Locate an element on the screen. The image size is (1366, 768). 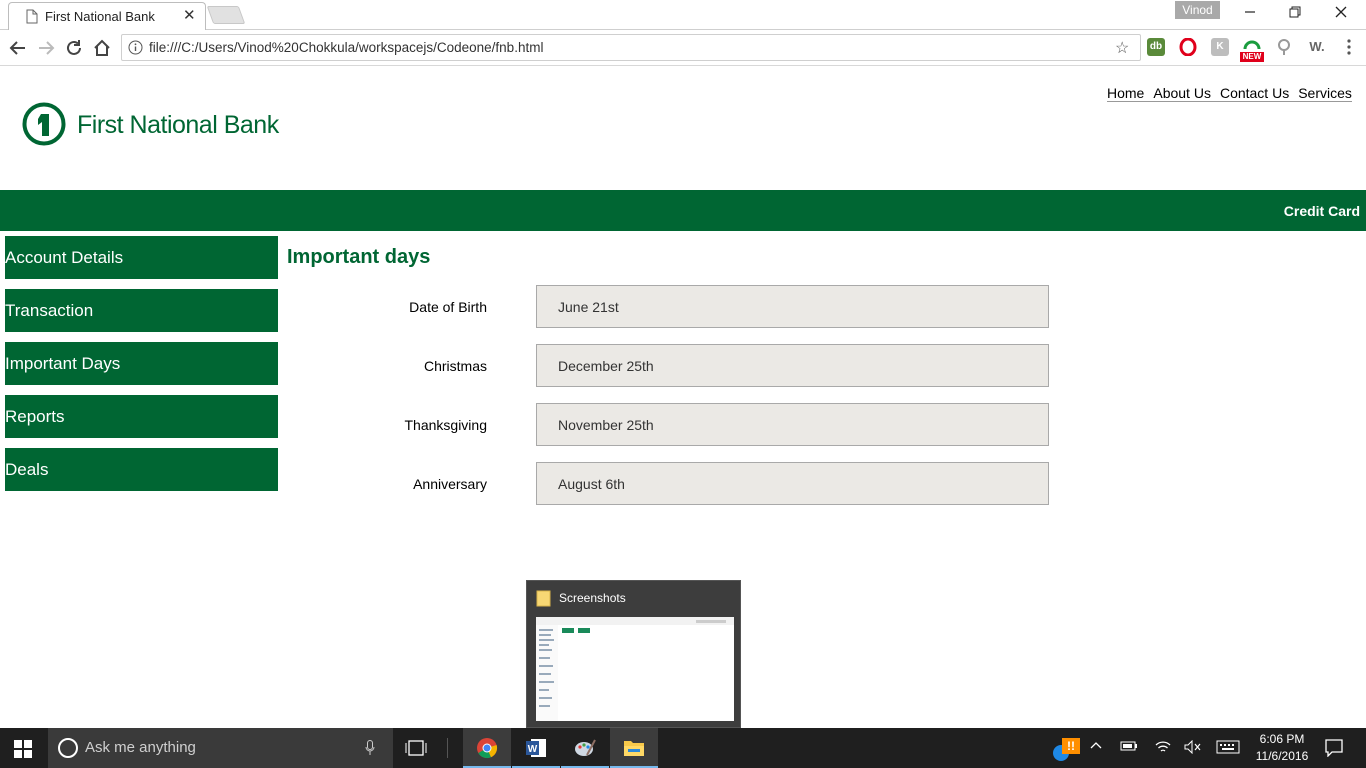
action-center-icon is located at coordinates (1334, 749).